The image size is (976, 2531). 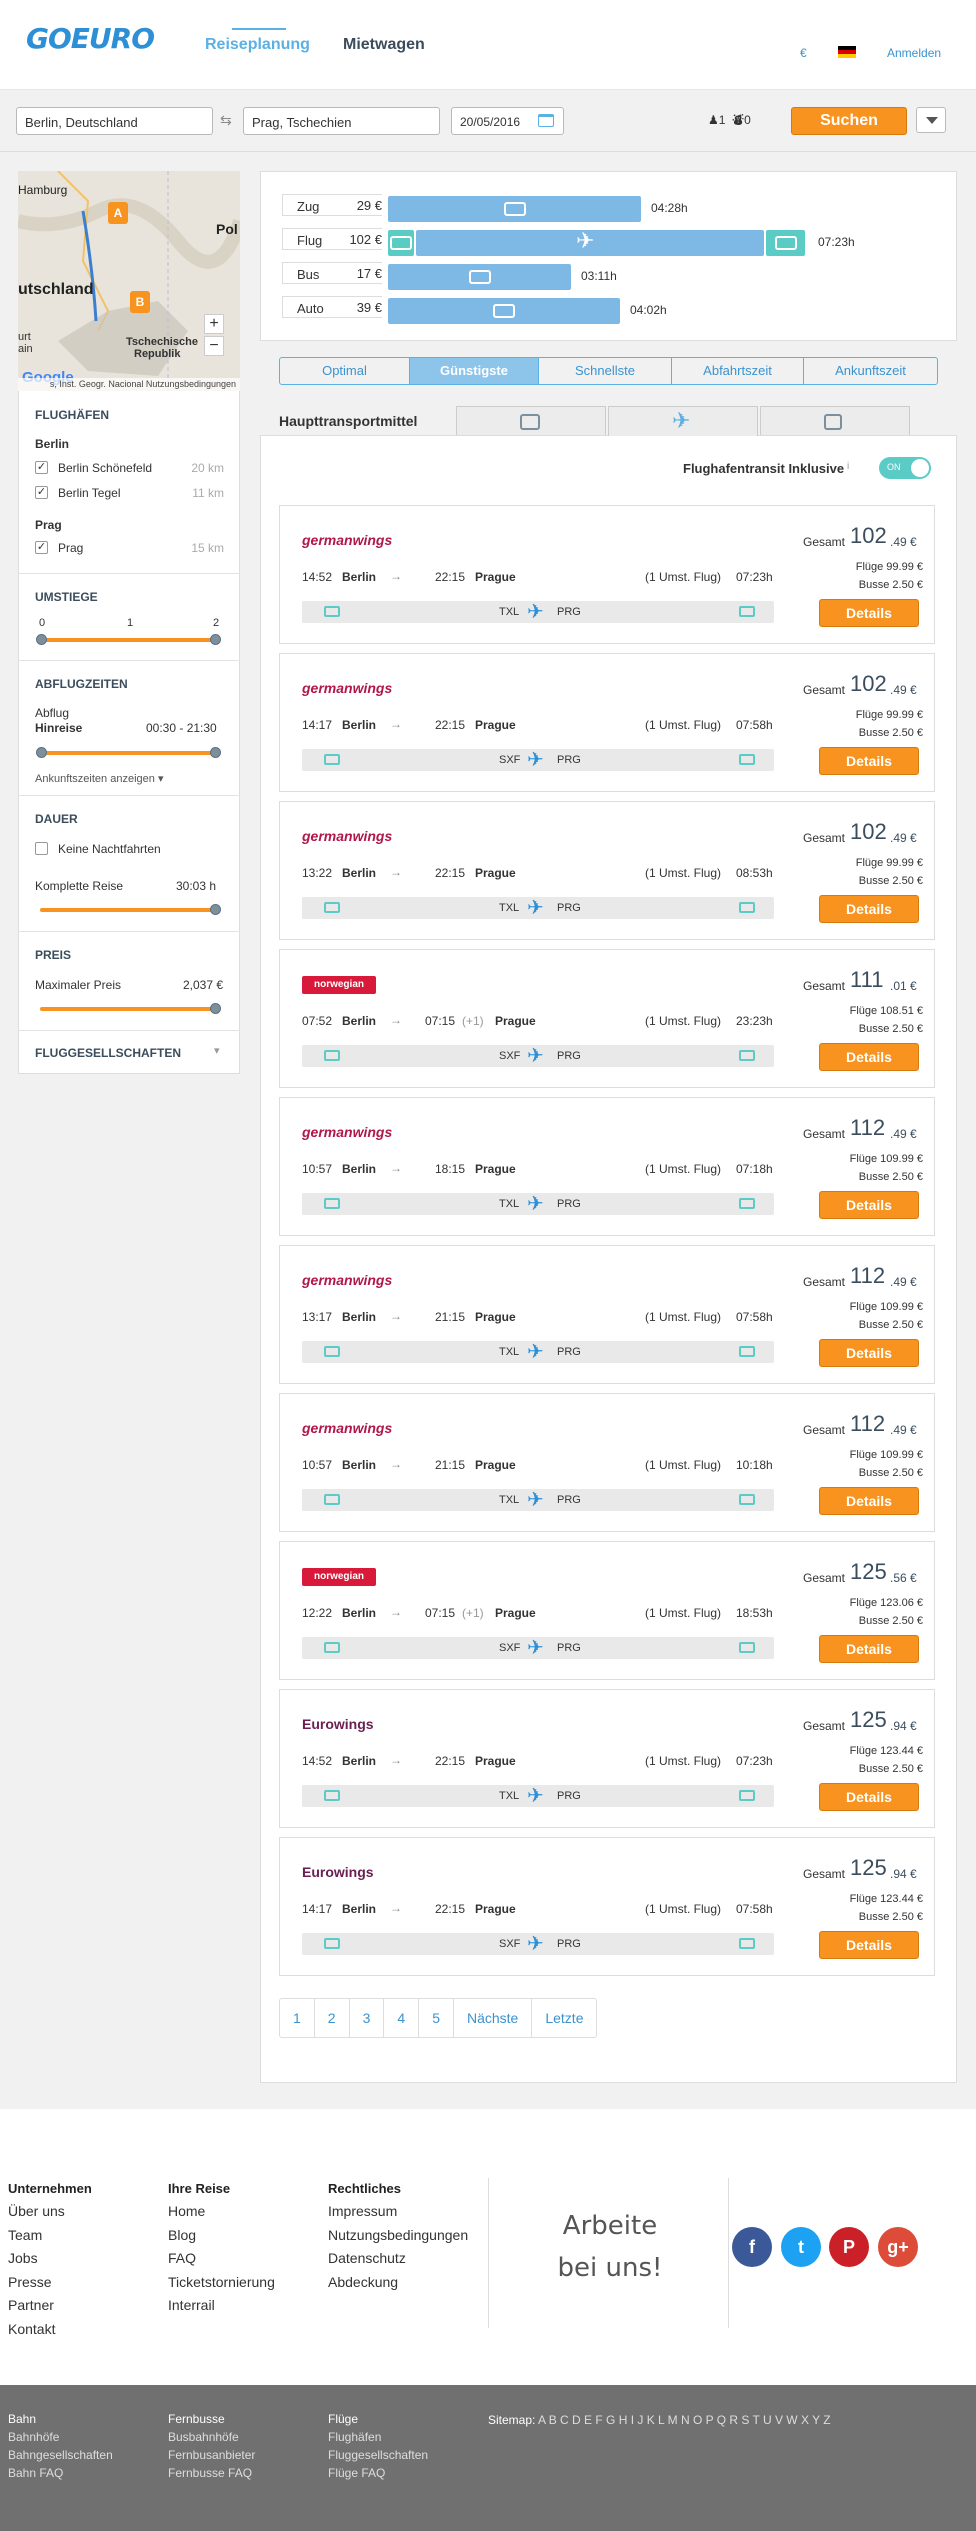 I want to click on sort-tab-1: Günstigste, so click(x=474, y=371).